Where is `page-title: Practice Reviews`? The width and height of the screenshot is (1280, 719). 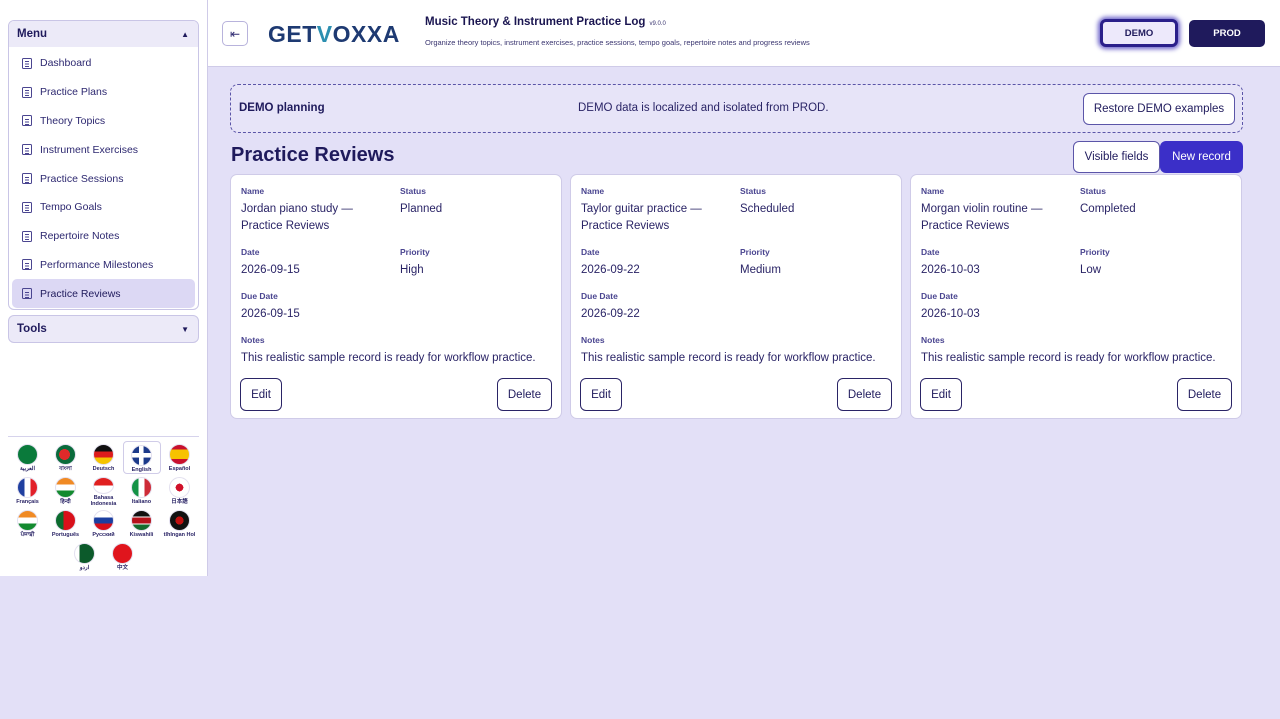 page-title: Practice Reviews is located at coordinates (313, 155).